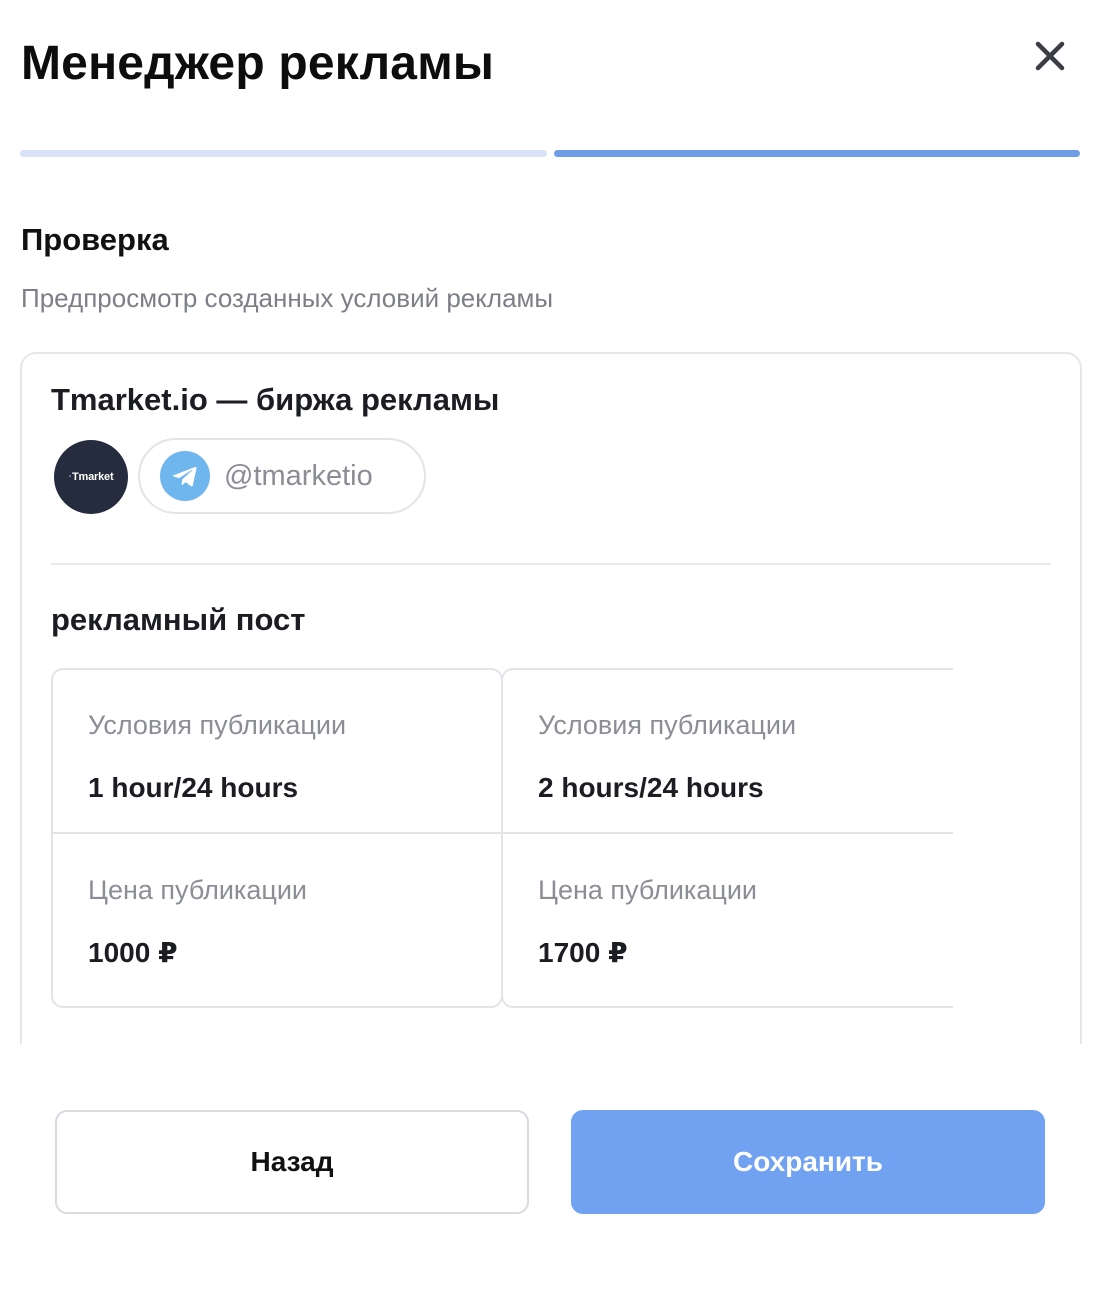 This screenshot has width=1106, height=1296. I want to click on page-title: Менеджер рекламы, so click(258, 63).